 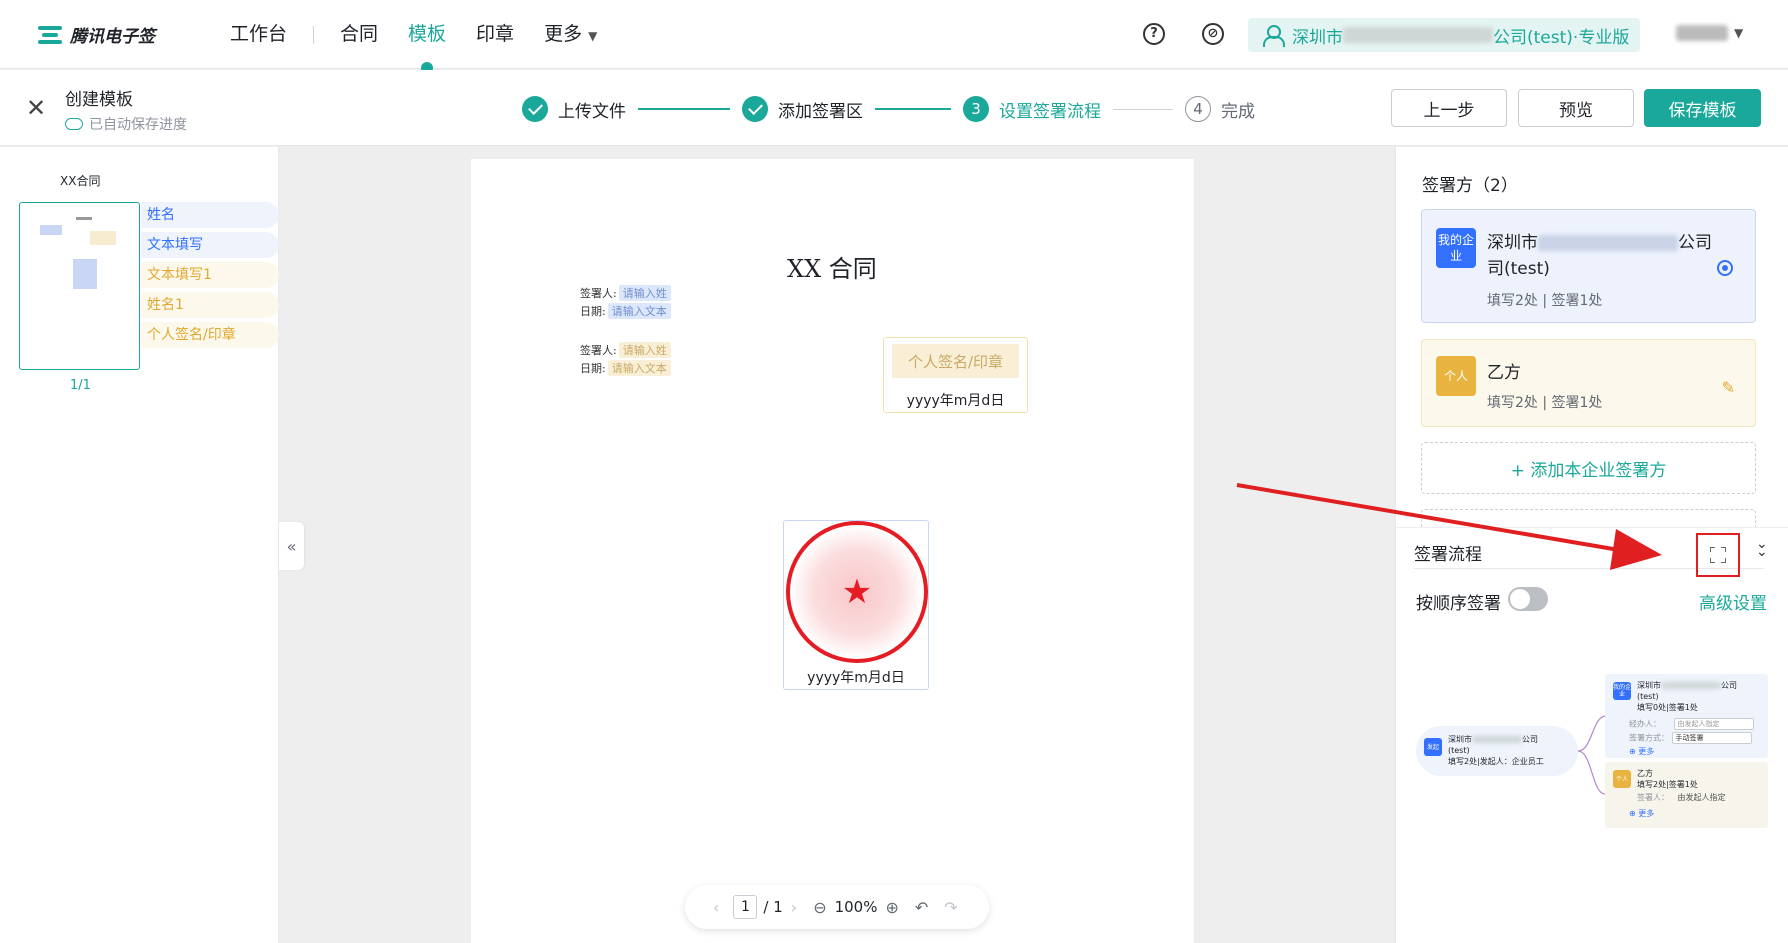 I want to click on nav-divider, so click(x=314, y=34).